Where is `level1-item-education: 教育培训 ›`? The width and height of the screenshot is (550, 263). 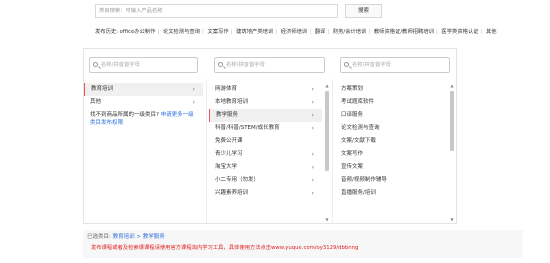
level1-item-education: 教育培训 › is located at coordinates (143, 89).